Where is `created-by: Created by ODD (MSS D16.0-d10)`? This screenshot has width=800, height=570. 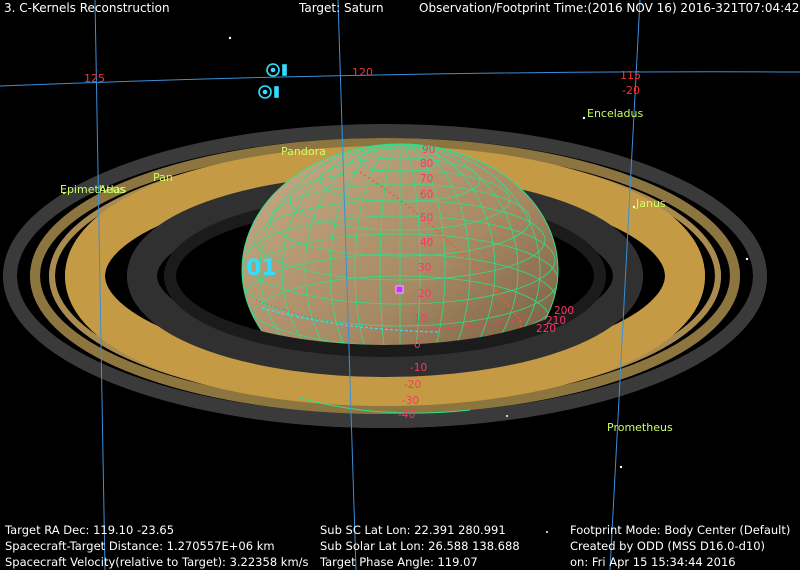 created-by: Created by ODD (MSS D16.0-d10) is located at coordinates (668, 546).